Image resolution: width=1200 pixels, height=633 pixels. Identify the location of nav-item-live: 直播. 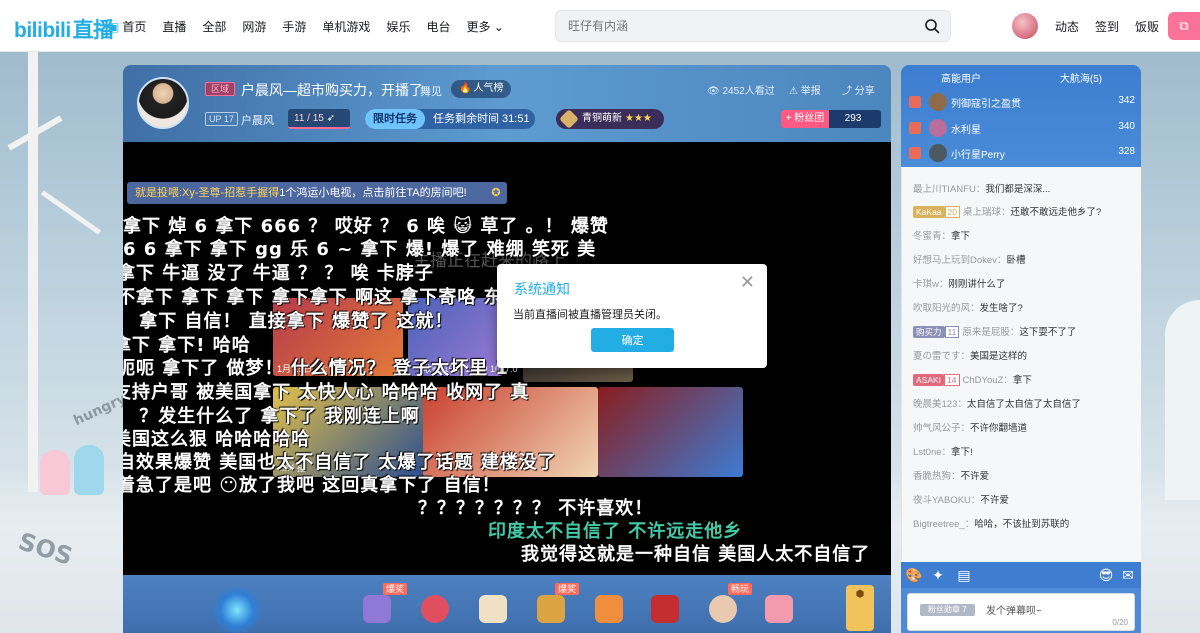
(174, 26).